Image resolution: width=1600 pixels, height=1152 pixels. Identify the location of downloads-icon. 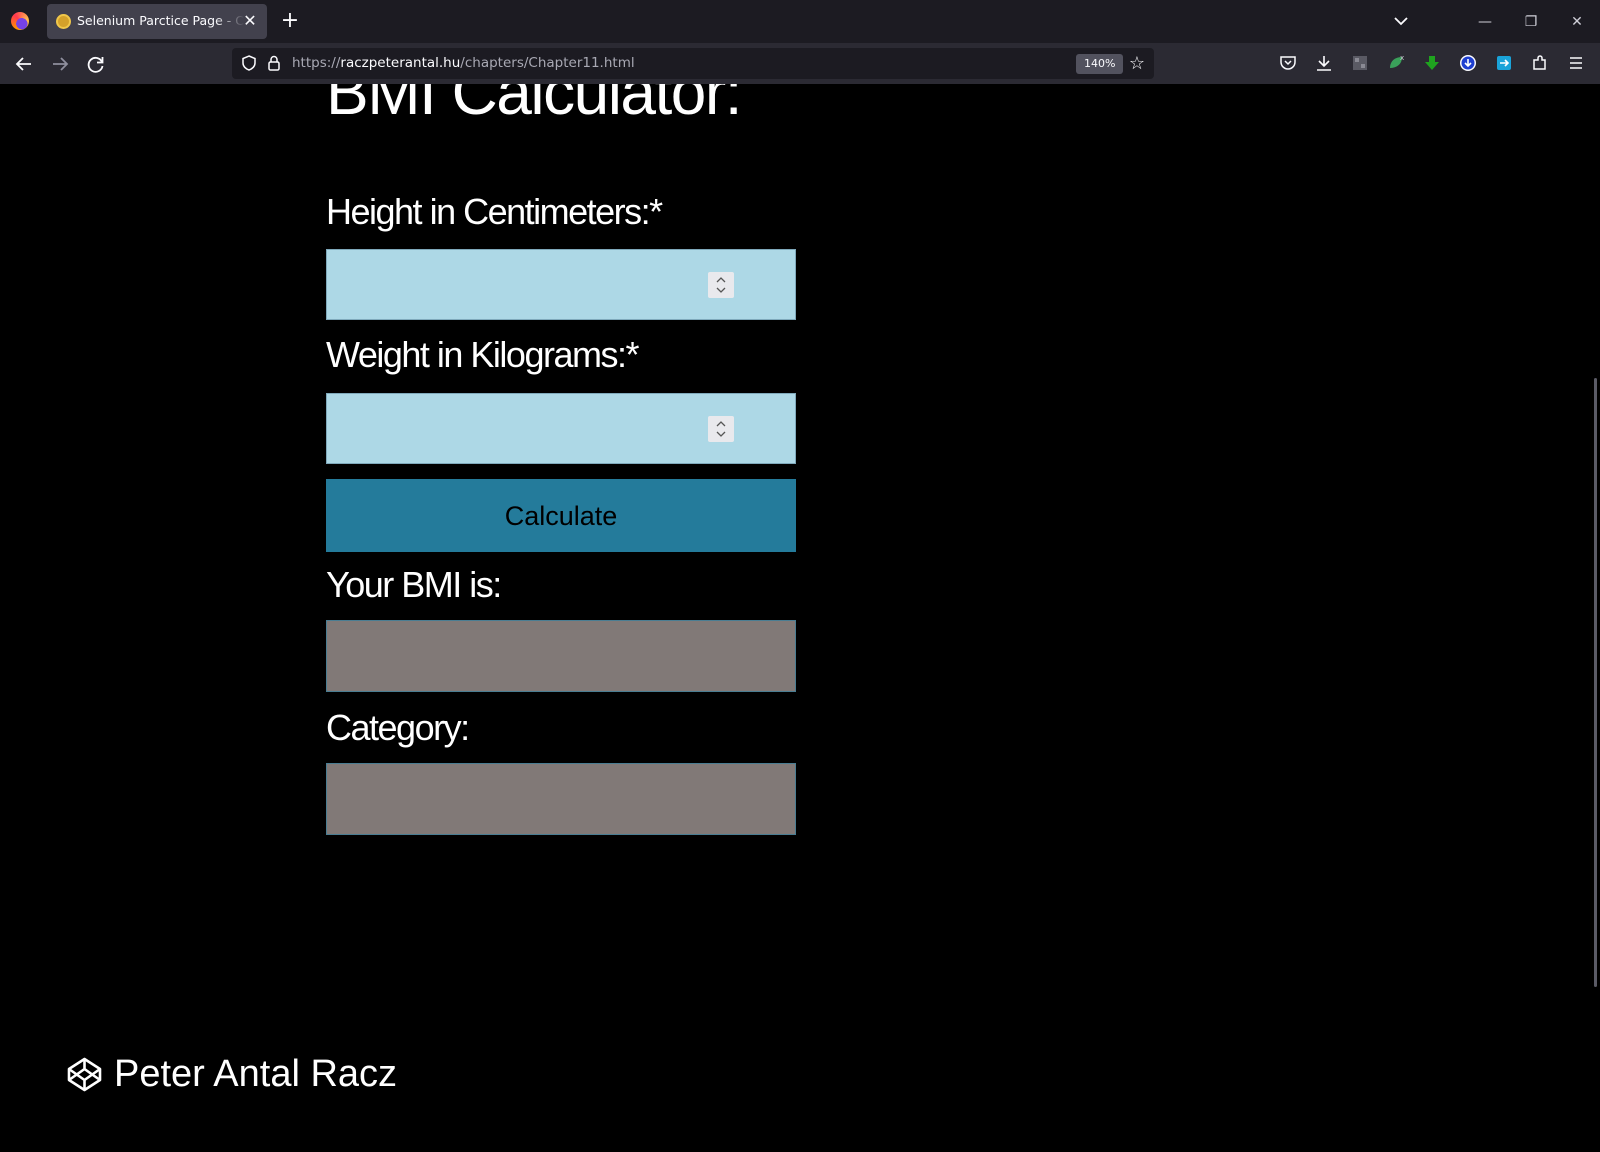
(1324, 63).